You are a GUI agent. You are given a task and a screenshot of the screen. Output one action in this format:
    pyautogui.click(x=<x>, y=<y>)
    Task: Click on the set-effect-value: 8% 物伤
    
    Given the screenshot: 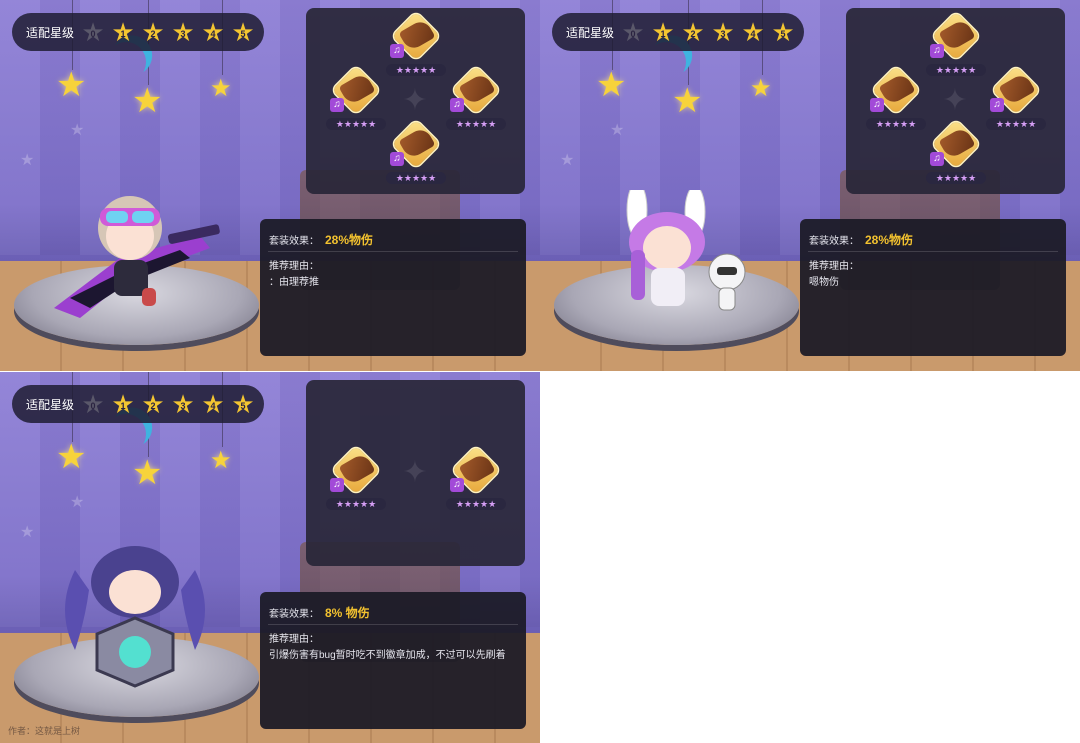 What is the action you would take?
    pyautogui.click(x=347, y=613)
    